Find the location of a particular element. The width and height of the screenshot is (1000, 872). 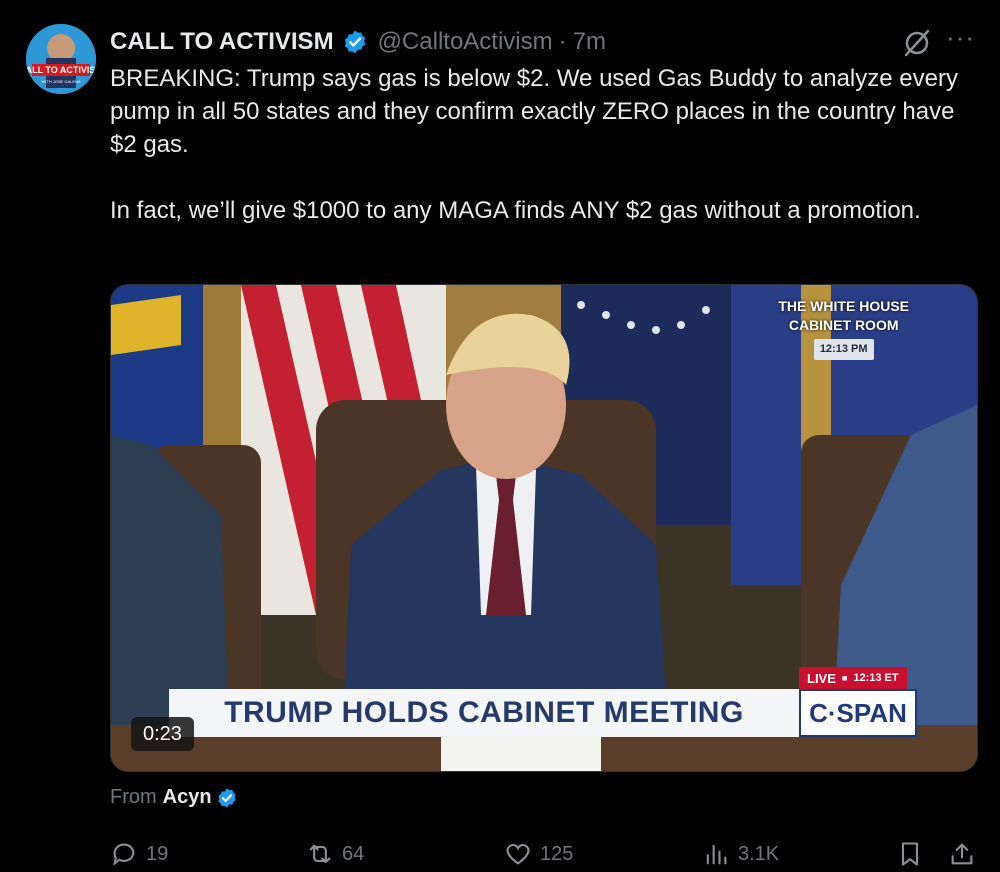

lower-third-banner: TRUMP HOLDS CABINET MEETING is located at coordinates (484, 713).